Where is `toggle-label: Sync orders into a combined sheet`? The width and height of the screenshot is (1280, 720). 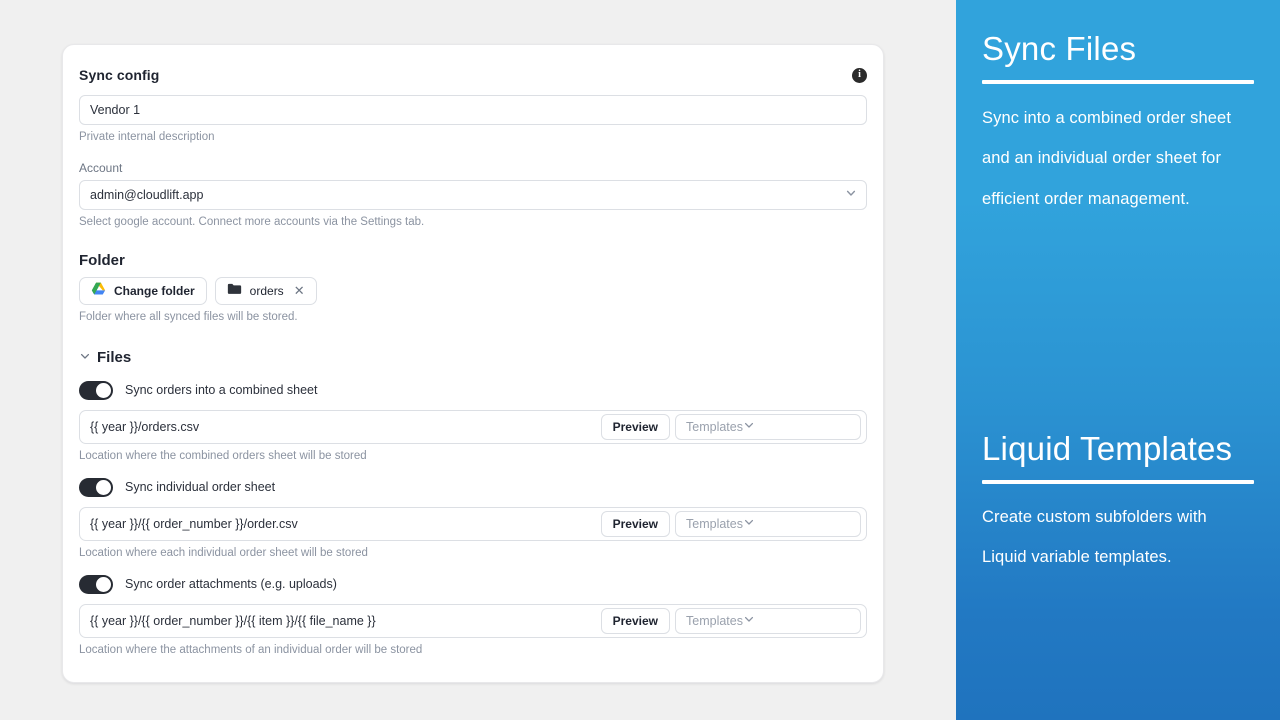 toggle-label: Sync orders into a combined sheet is located at coordinates (221, 390).